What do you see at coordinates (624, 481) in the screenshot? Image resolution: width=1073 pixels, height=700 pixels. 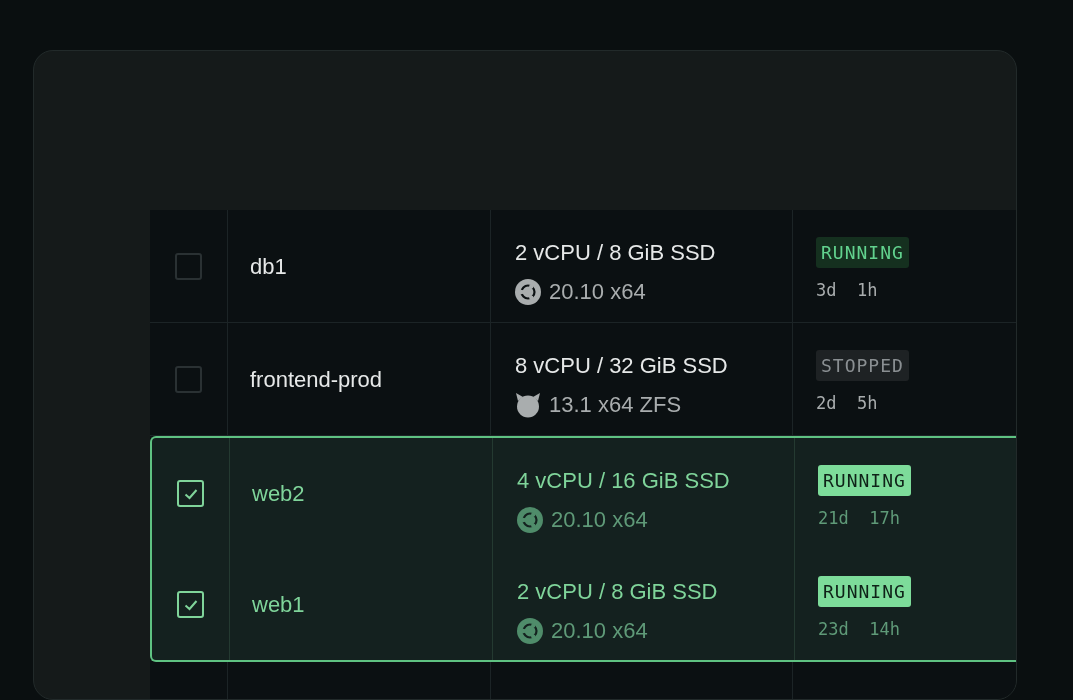 I see `server-spec: 4 vCPU / 16 GiB SSD` at bounding box center [624, 481].